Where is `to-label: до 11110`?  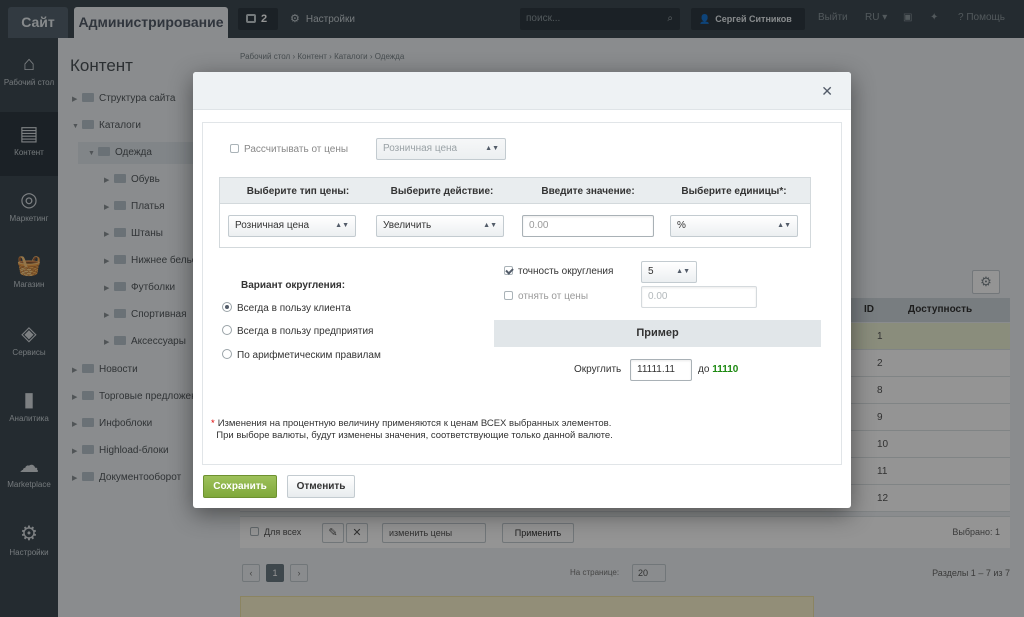
to-label: до 11110 is located at coordinates (718, 369).